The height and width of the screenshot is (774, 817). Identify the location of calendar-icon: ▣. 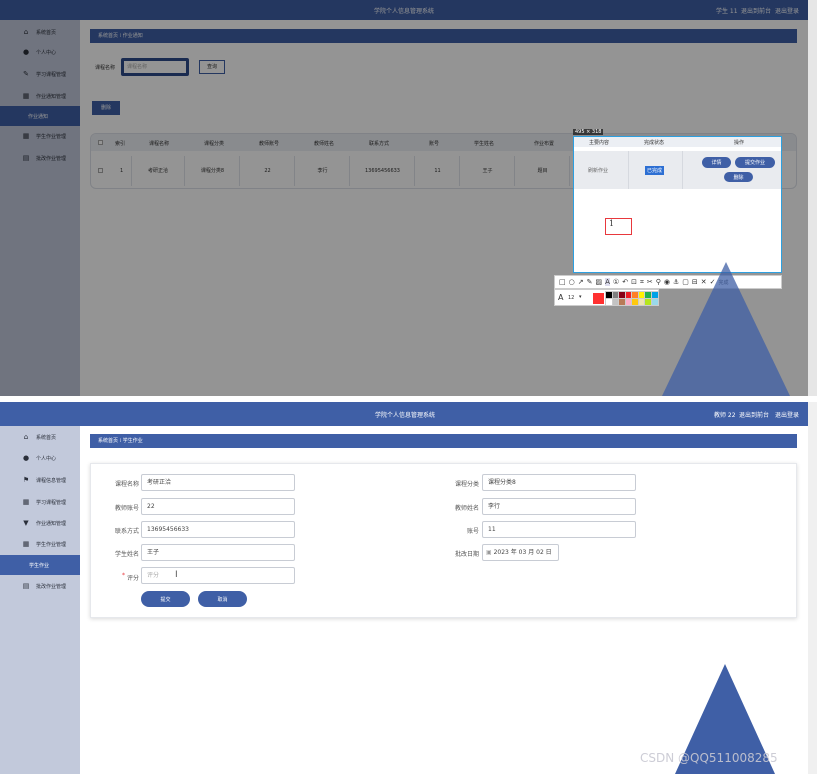
(489, 552).